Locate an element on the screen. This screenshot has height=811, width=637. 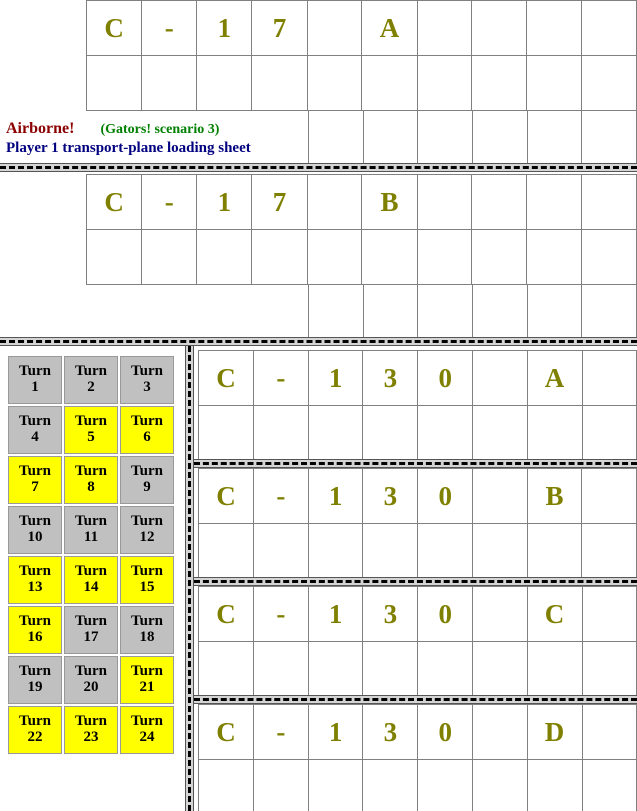
turn-cell-21: Turn 21 is located at coordinates (147, 680).